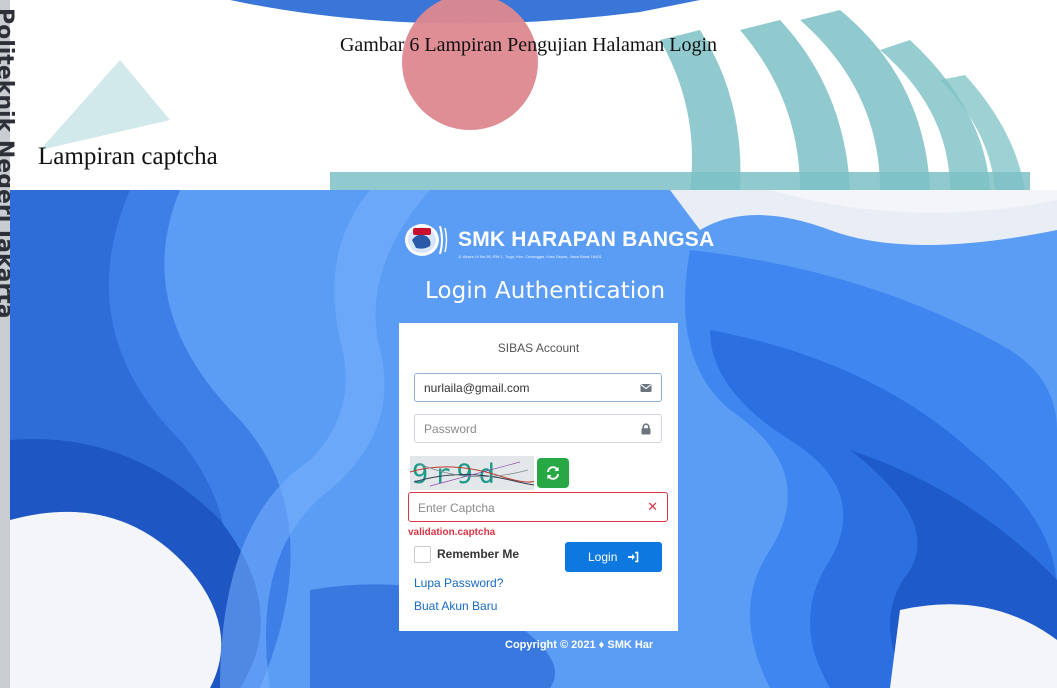  Describe the element at coordinates (652, 507) in the screenshot. I see `close-icon: ✕` at that location.